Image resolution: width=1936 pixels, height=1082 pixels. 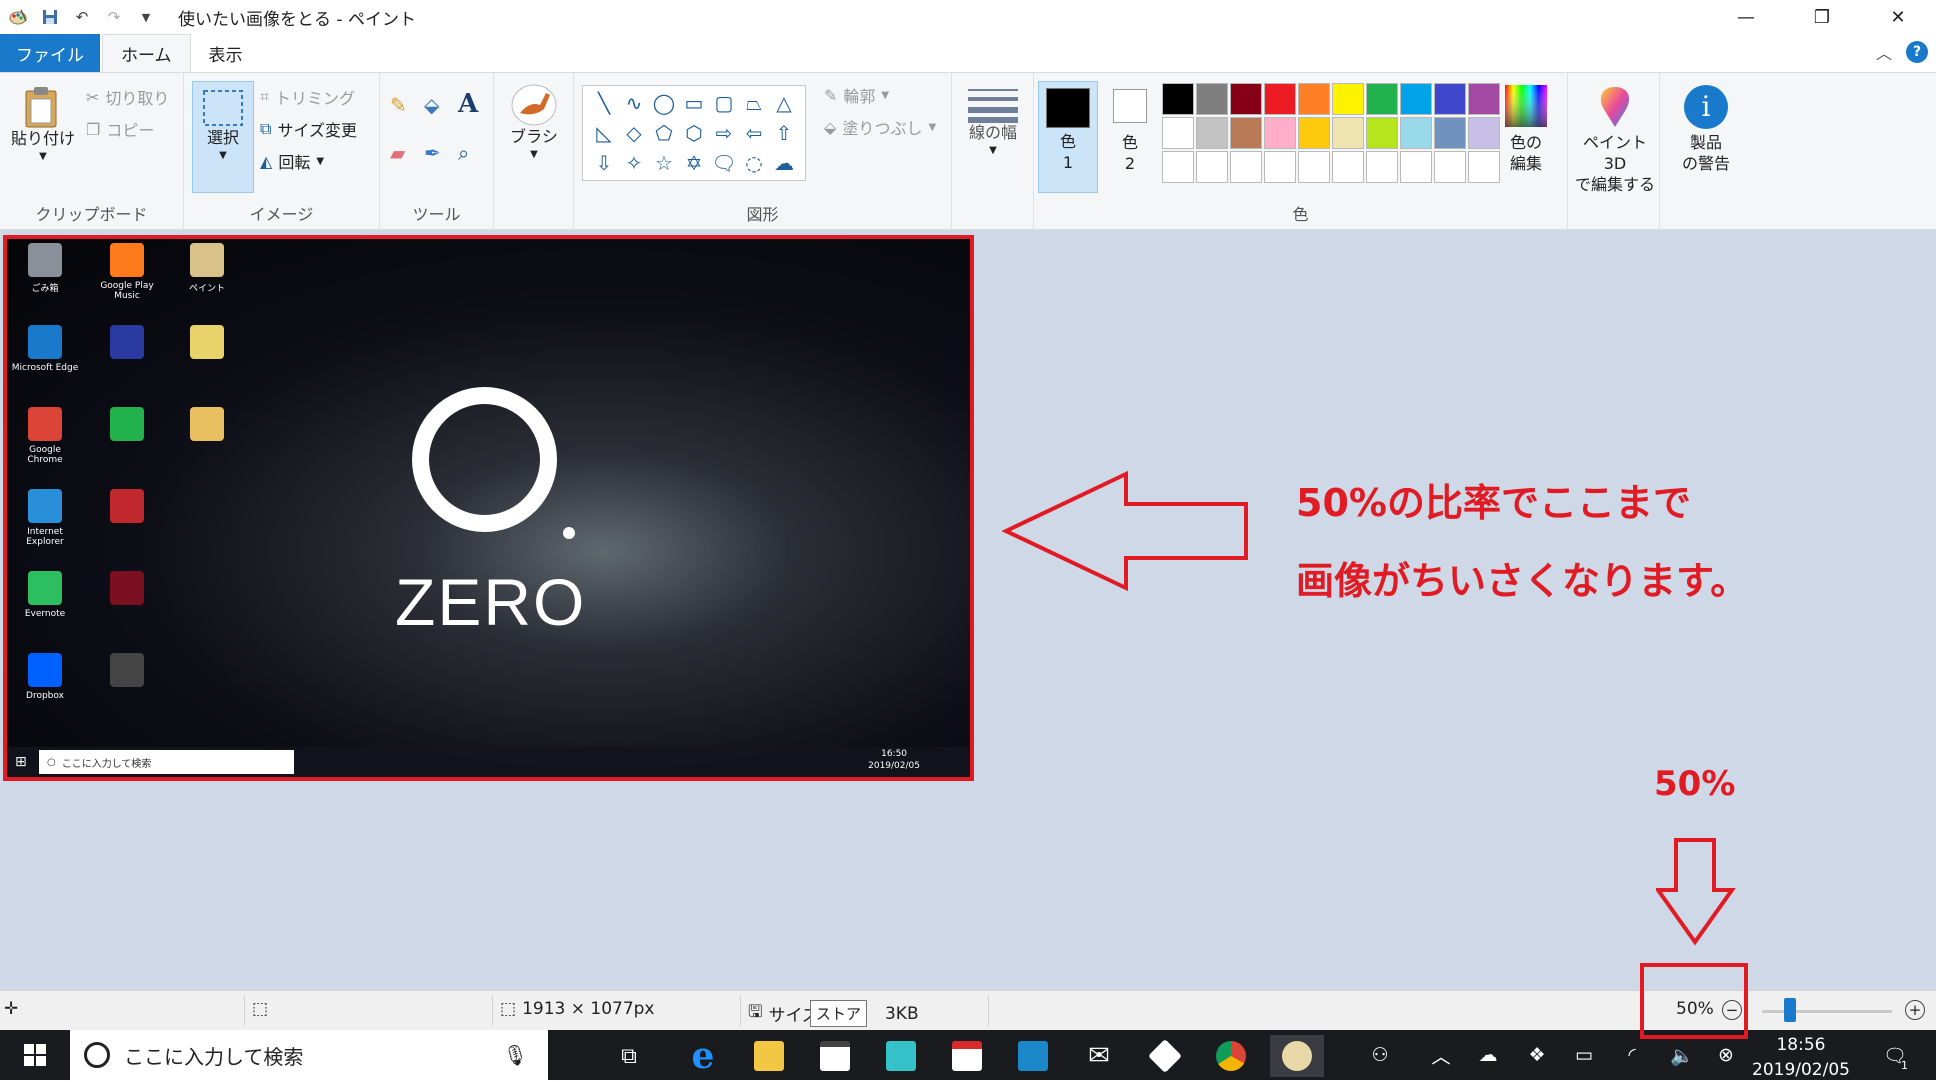 What do you see at coordinates (664, 133) in the screenshot?
I see `pentagon-shape-icon: ⬠` at bounding box center [664, 133].